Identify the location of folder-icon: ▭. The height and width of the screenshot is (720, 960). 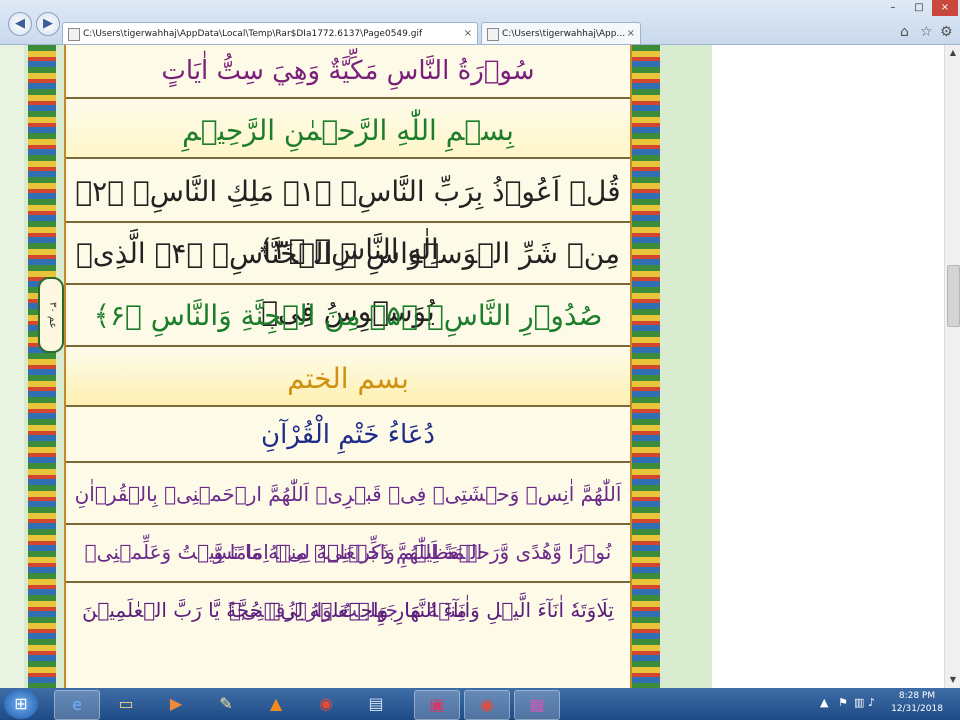
(126, 704).